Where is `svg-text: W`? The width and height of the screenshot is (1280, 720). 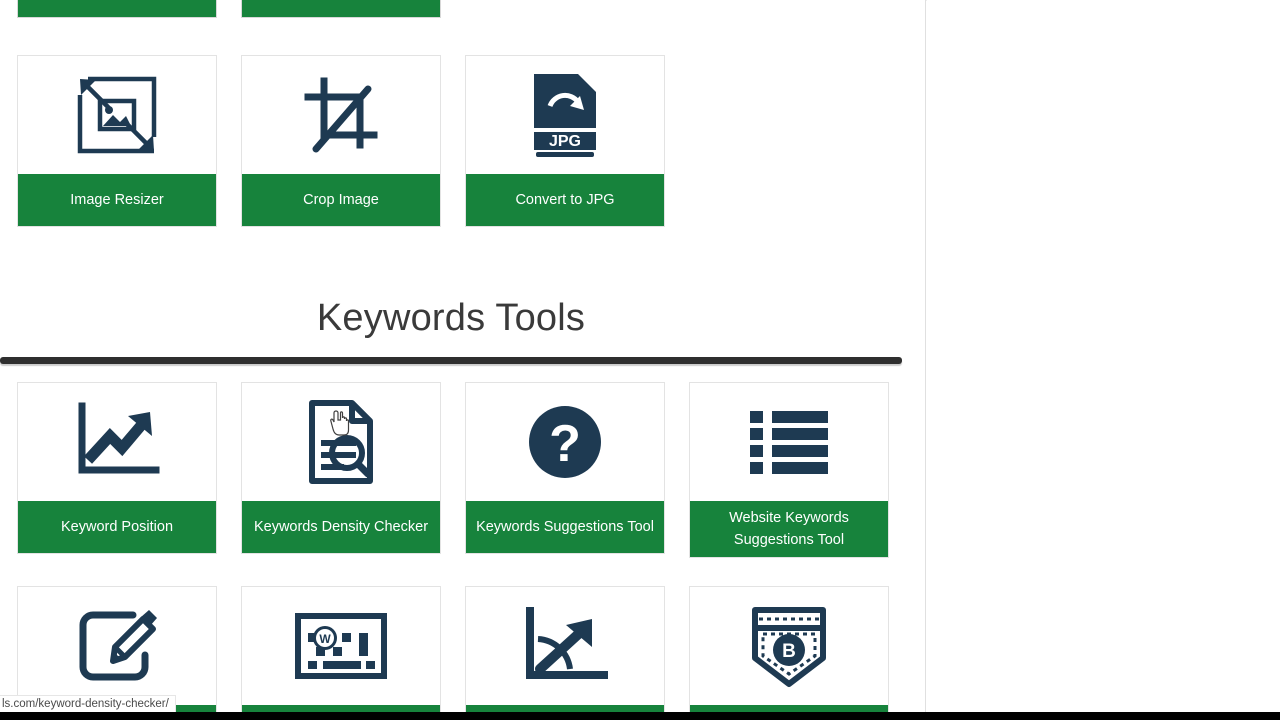
svg-text: W is located at coordinates (325, 639).